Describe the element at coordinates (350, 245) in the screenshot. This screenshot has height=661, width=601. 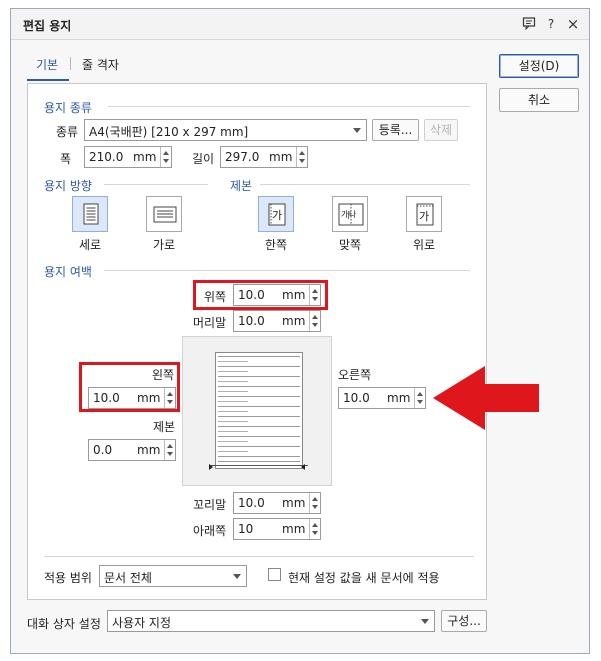
I see `binding-facing-label: 맞쪽` at that location.